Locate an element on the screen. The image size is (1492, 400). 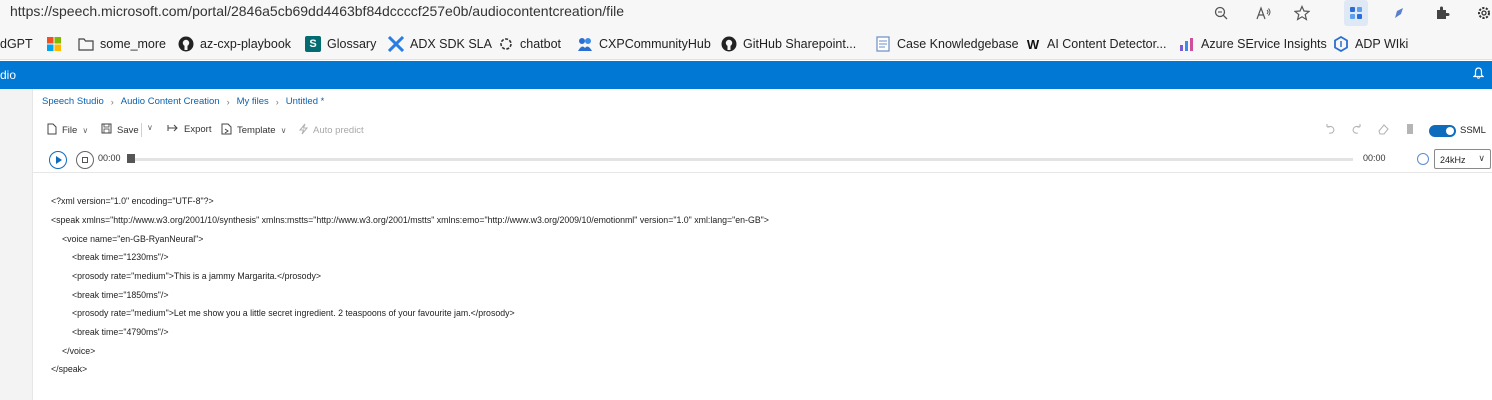
wiki-icon is located at coordinates (1341, 44).